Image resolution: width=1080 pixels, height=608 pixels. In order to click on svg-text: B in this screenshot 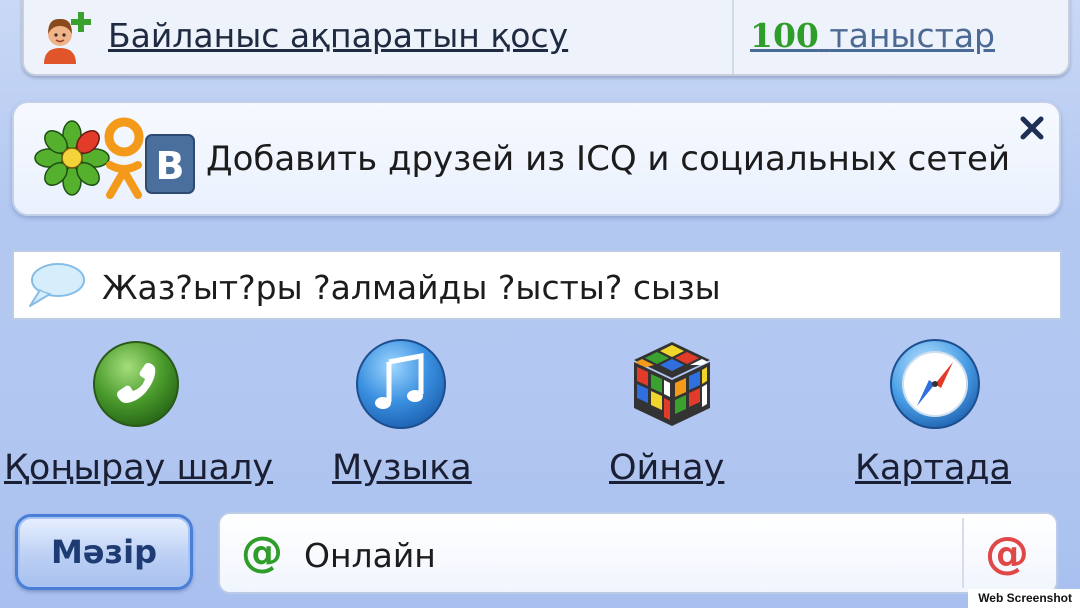, I will do `click(170, 166)`.